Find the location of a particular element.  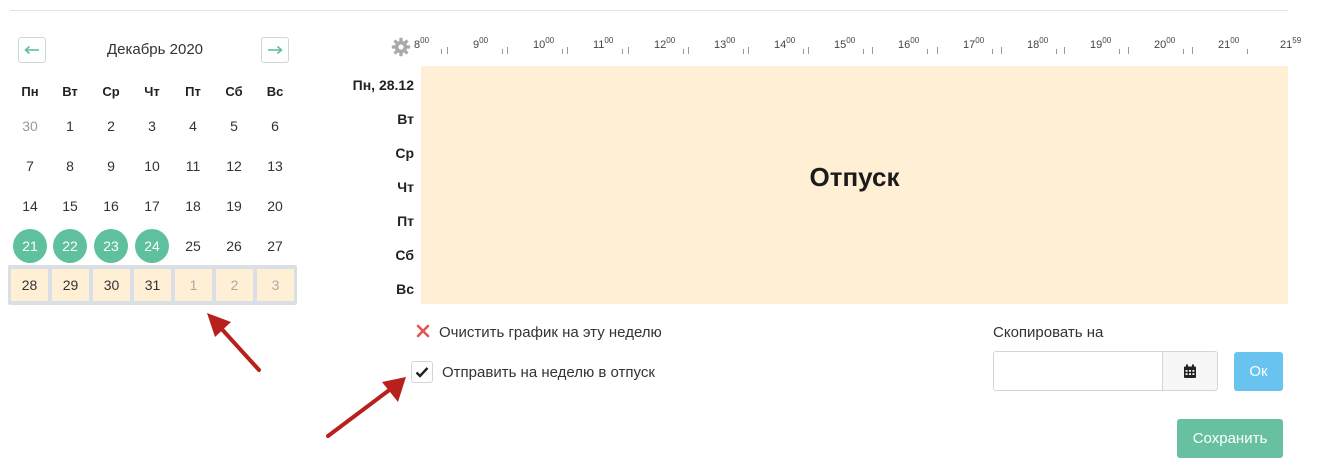

calendar-day: 16 is located at coordinates (111, 206).